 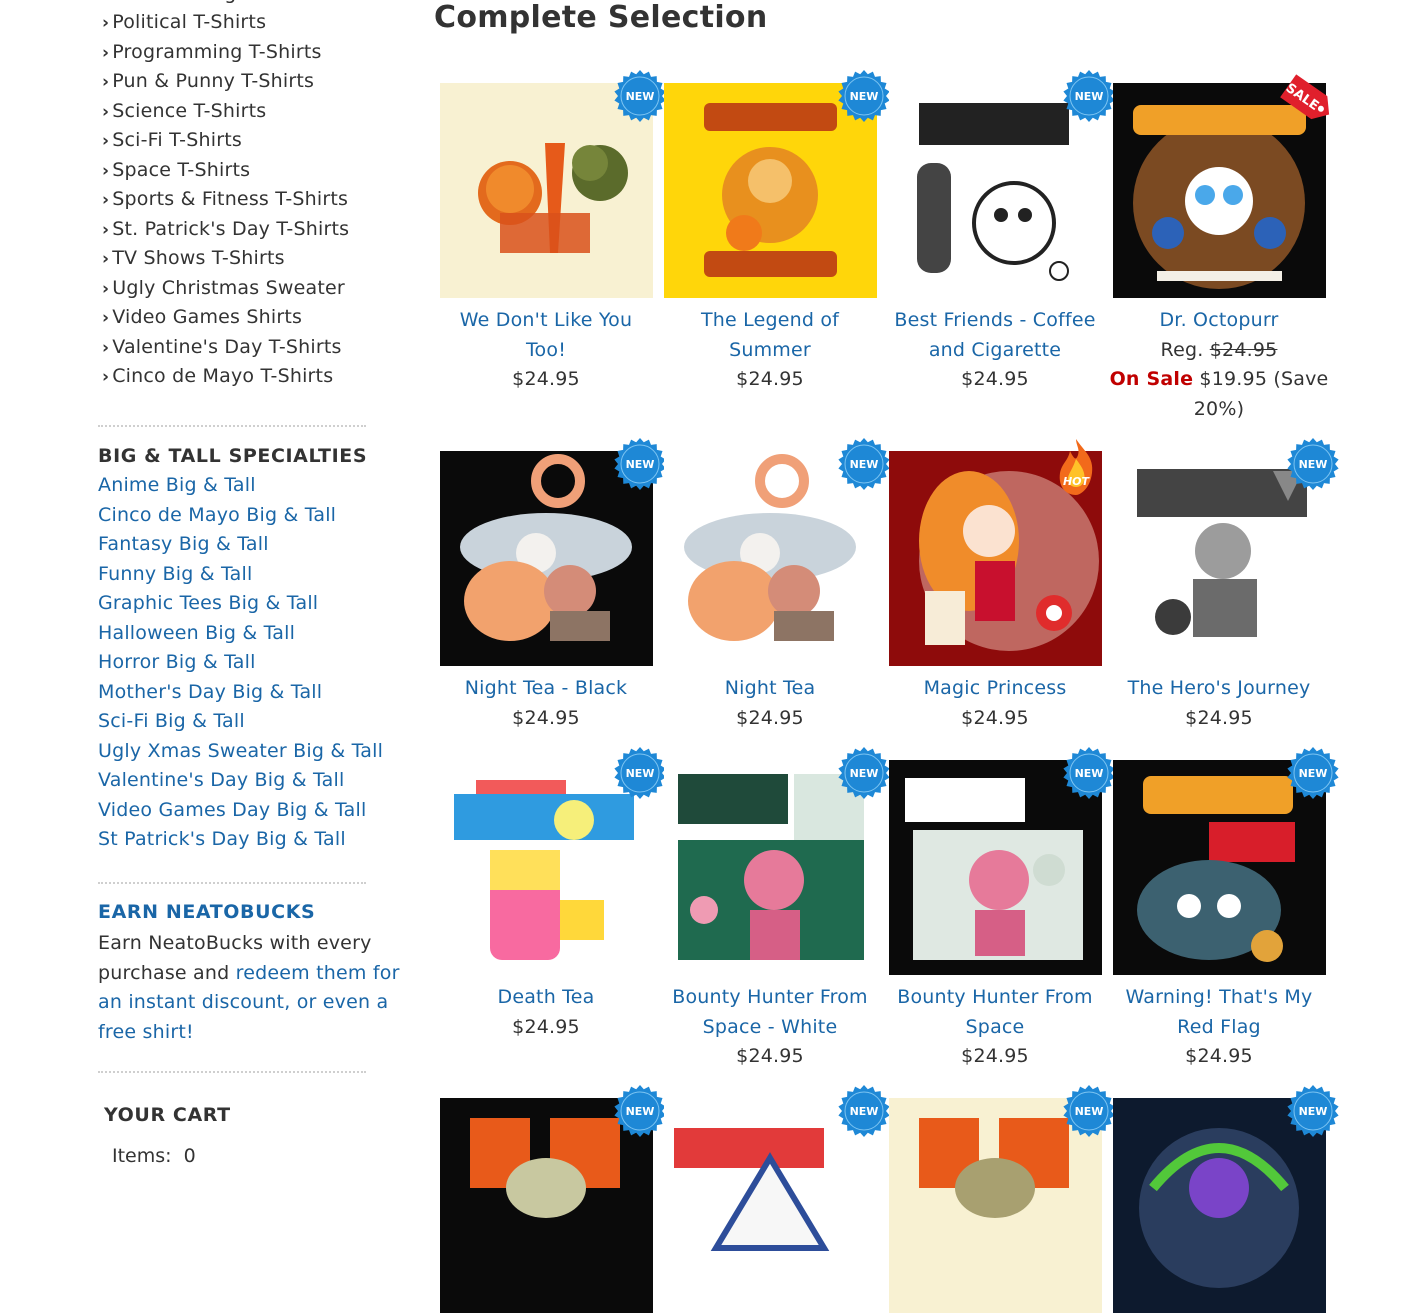 I want to click on product-name-link: Night Tea - Black, so click(x=546, y=689).